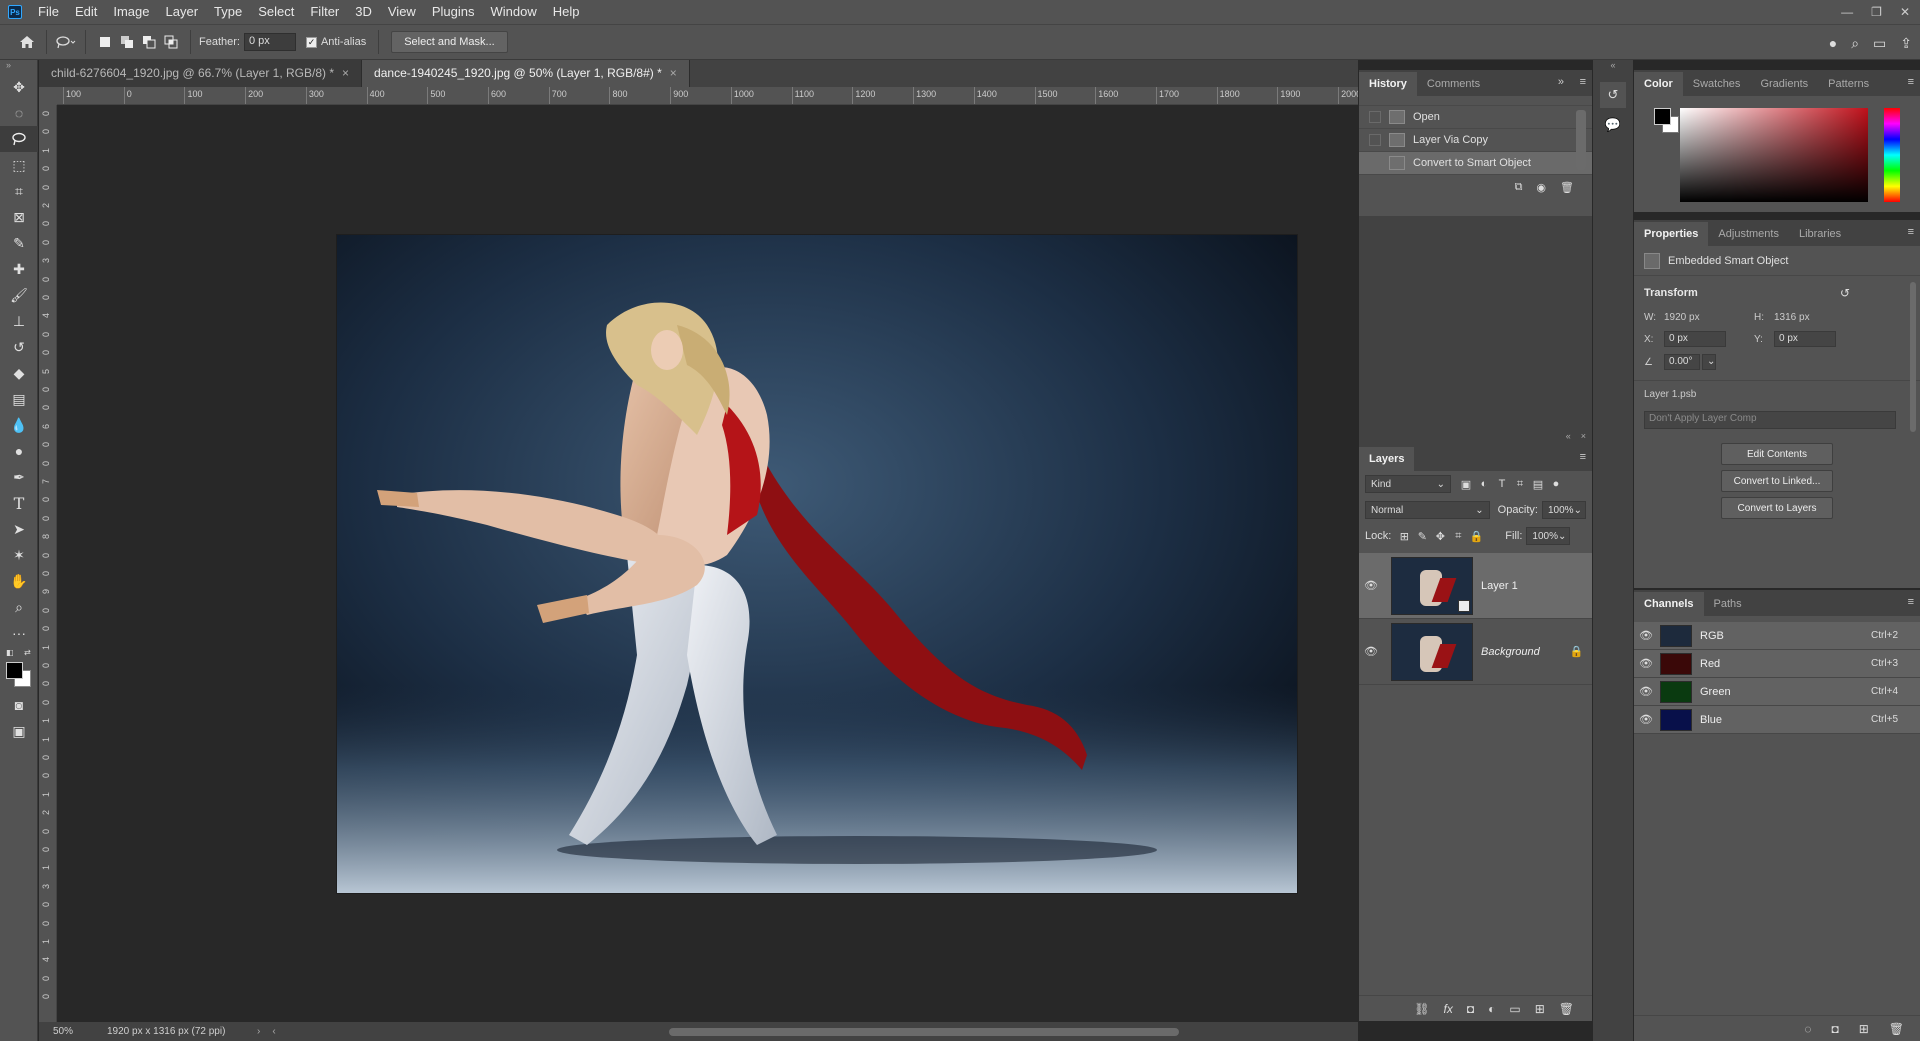 Image resolution: width=1920 pixels, height=1041 pixels. What do you see at coordinates (1427, 510) in the screenshot?
I see `blend-mode-dropdown: Normal ⌄` at bounding box center [1427, 510].